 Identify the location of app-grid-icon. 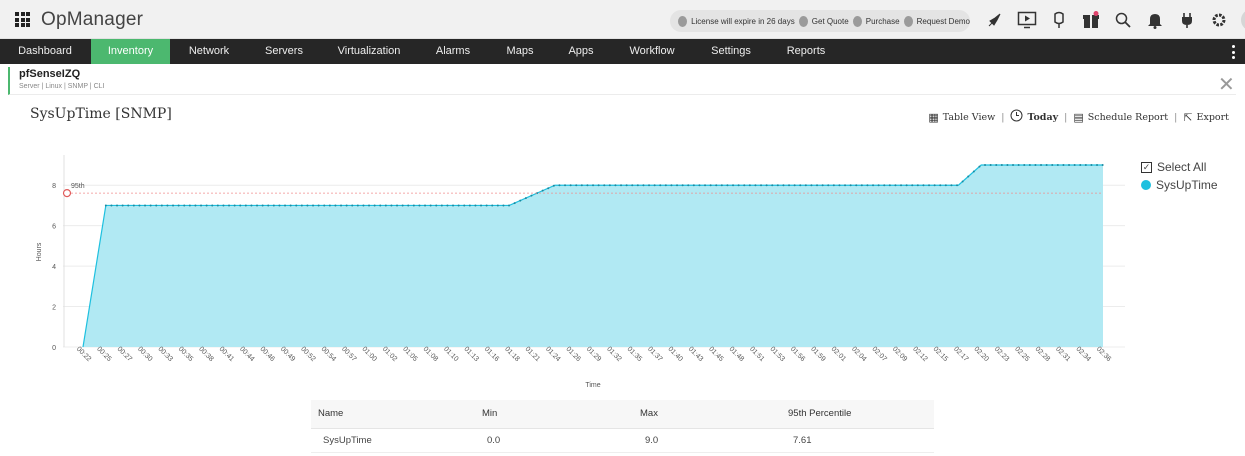
(22, 19).